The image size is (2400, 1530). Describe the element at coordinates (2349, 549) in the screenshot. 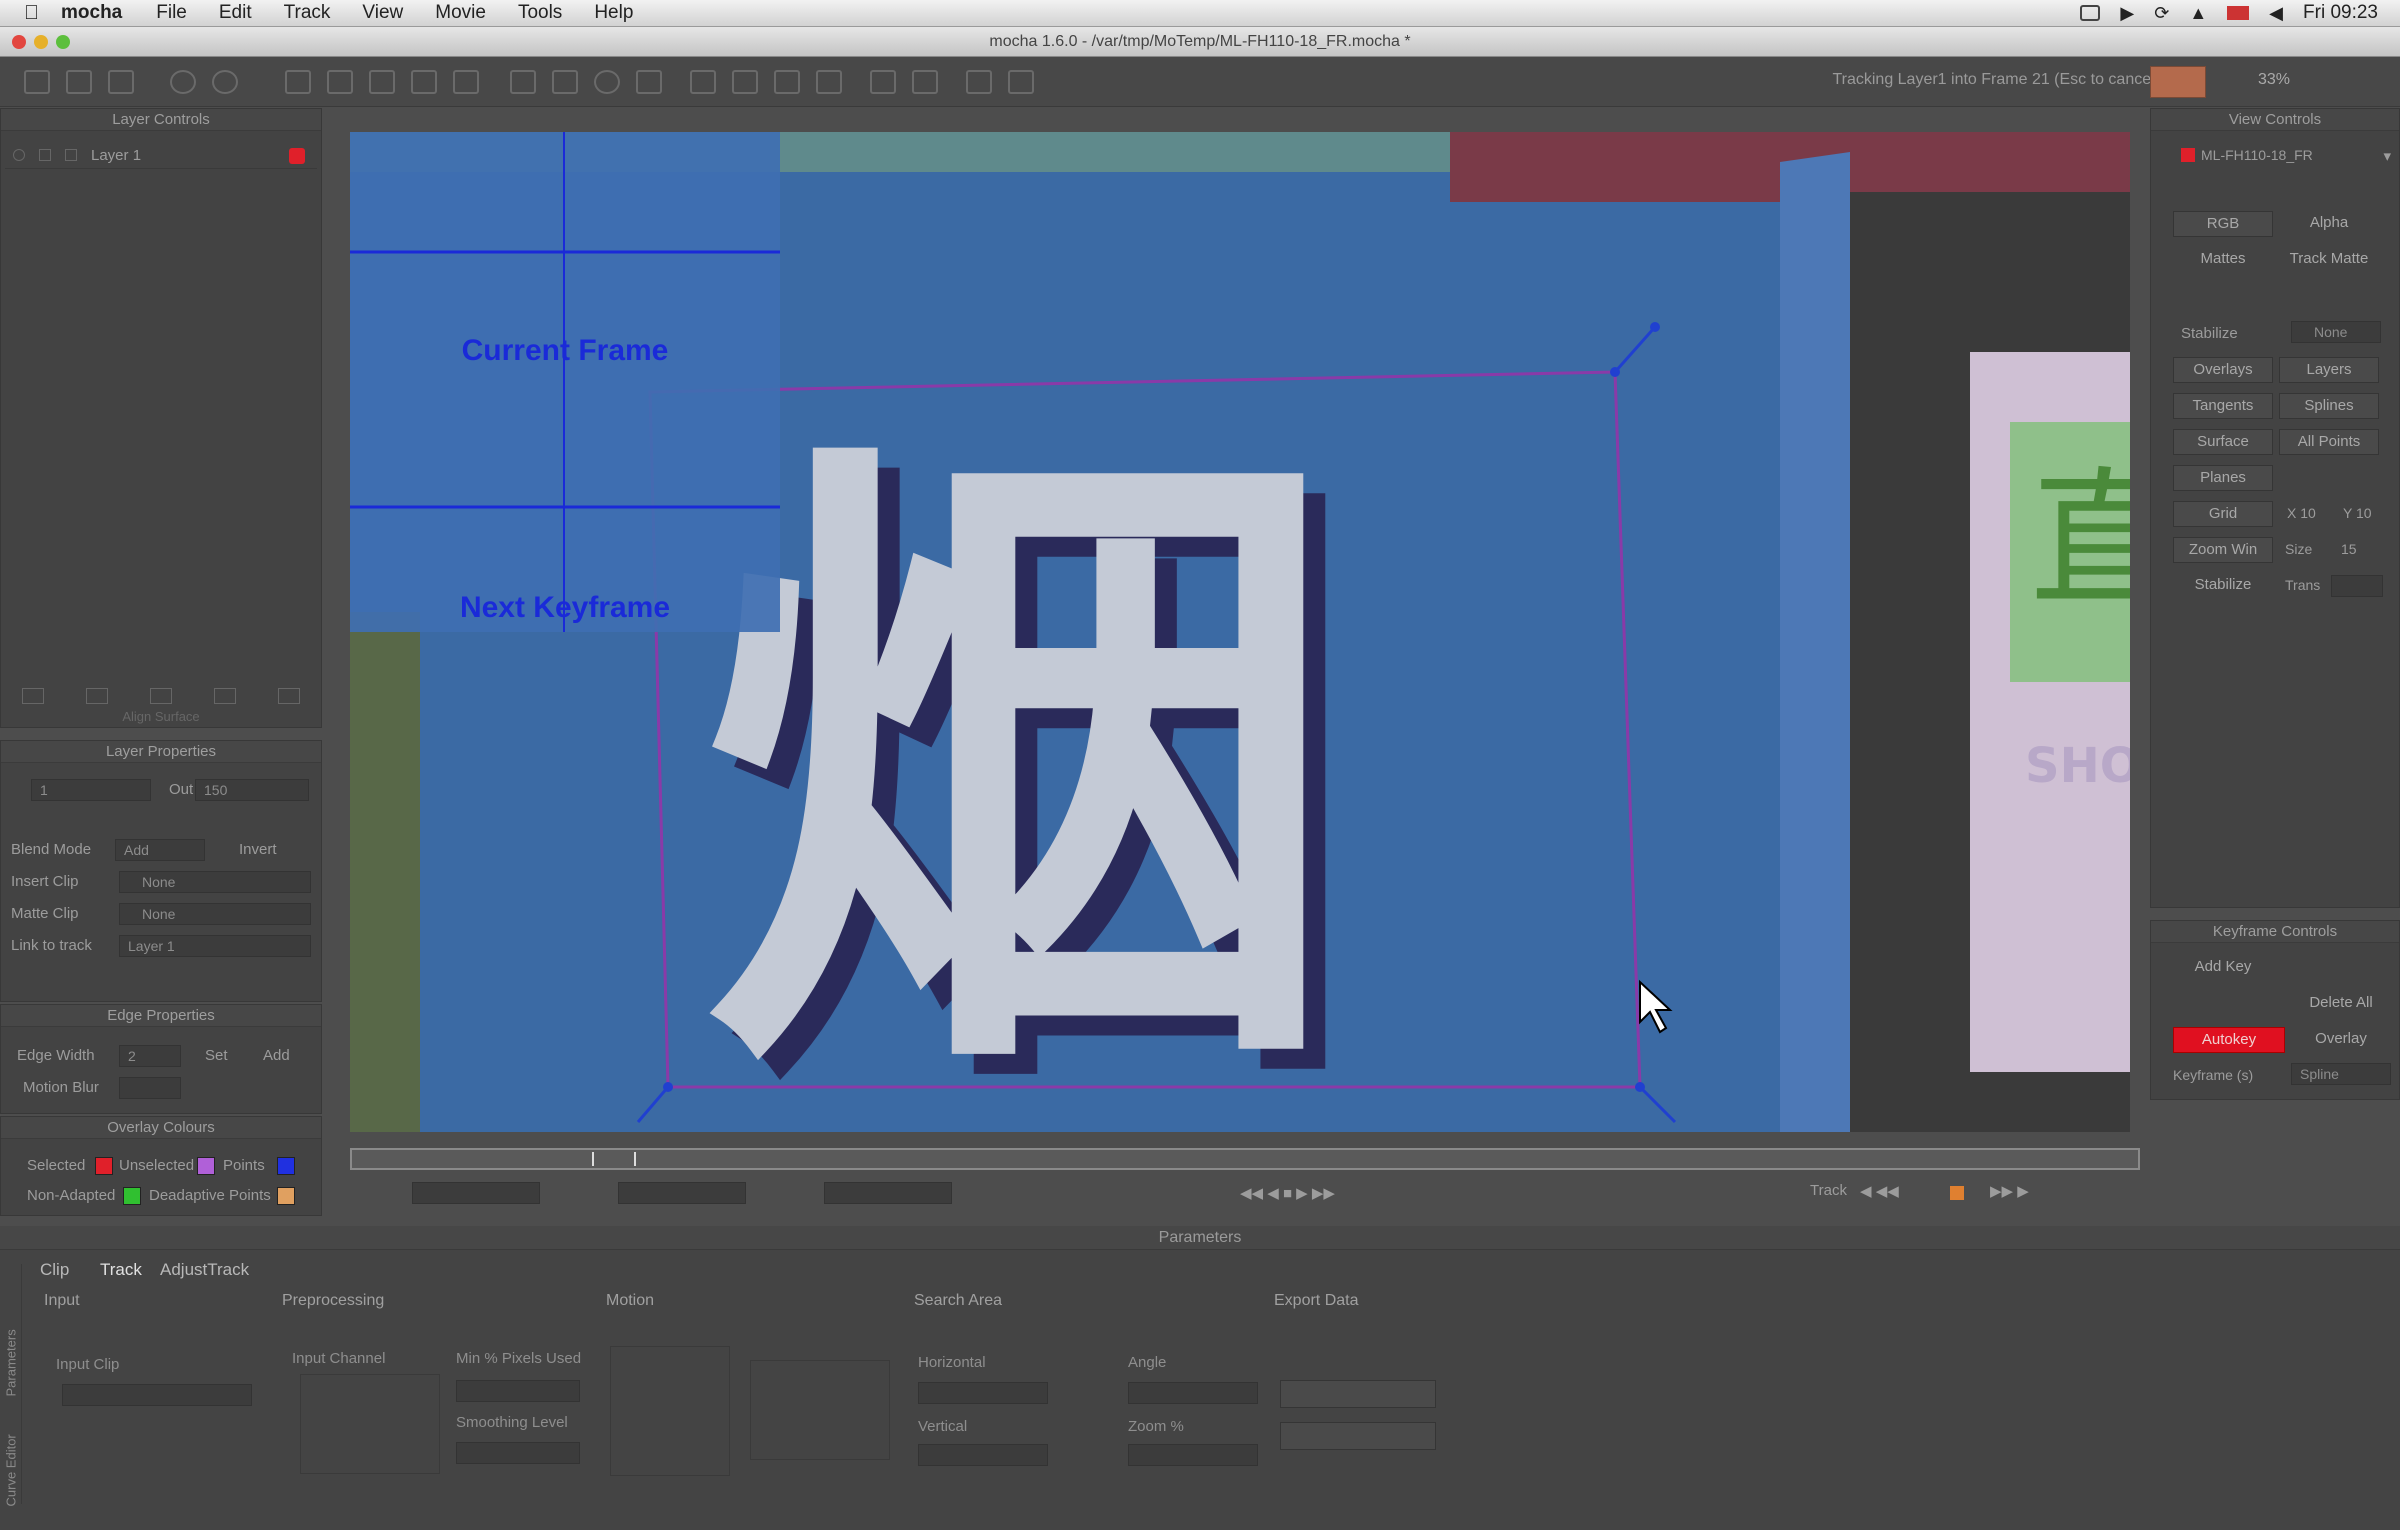

I see `size-value: 15` at that location.